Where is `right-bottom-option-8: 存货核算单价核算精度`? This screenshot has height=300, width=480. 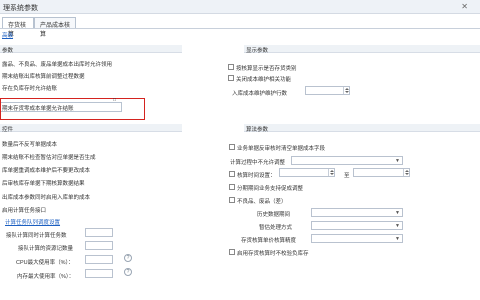 right-bottom-option-8: 存货核算单价核算精度 is located at coordinates (269, 241).